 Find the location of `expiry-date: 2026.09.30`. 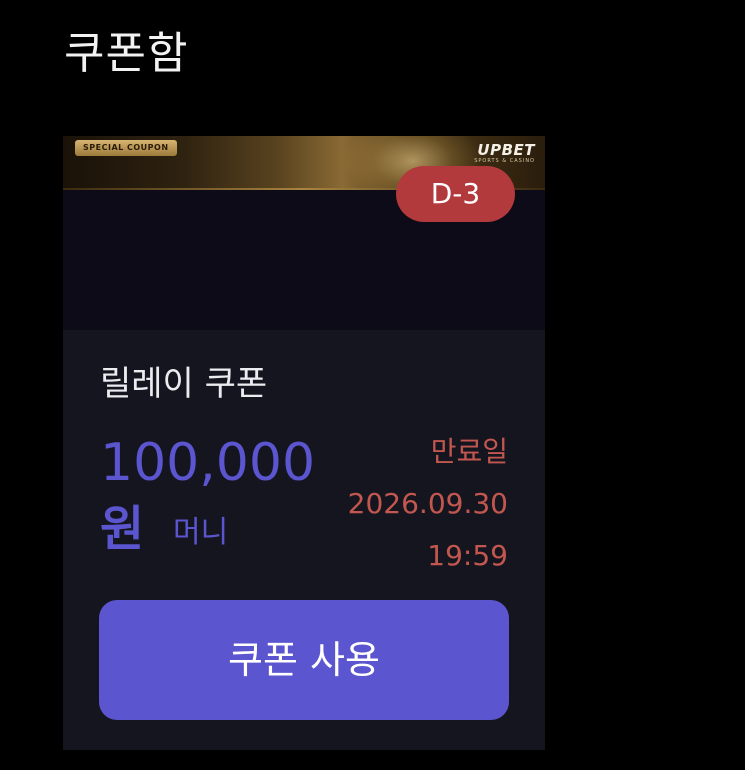

expiry-date: 2026.09.30 is located at coordinates (427, 503).